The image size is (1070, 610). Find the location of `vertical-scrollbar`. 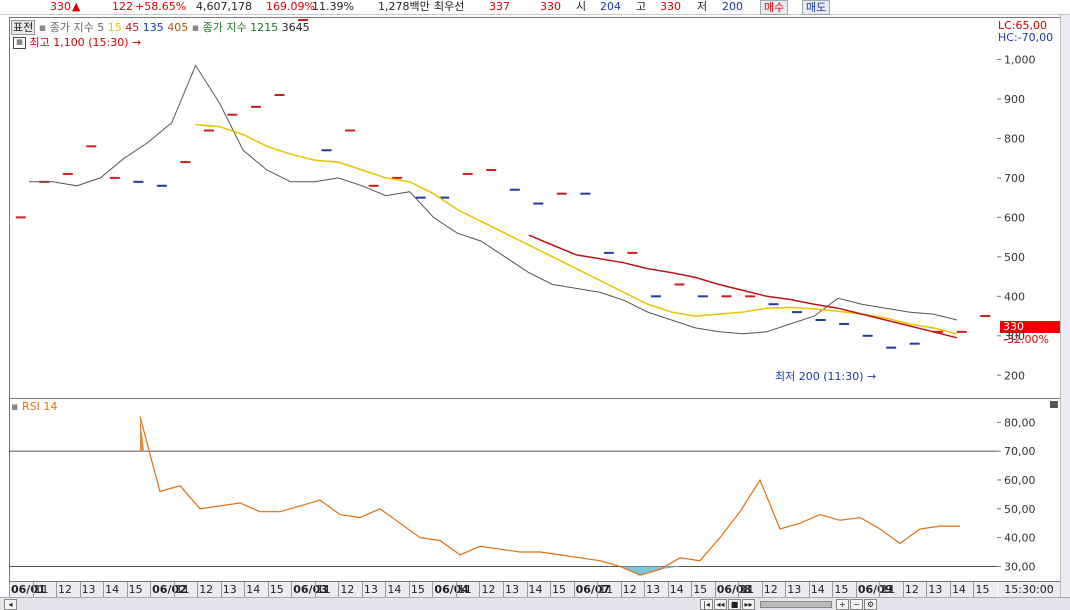

vertical-scrollbar is located at coordinates (1065, 308).